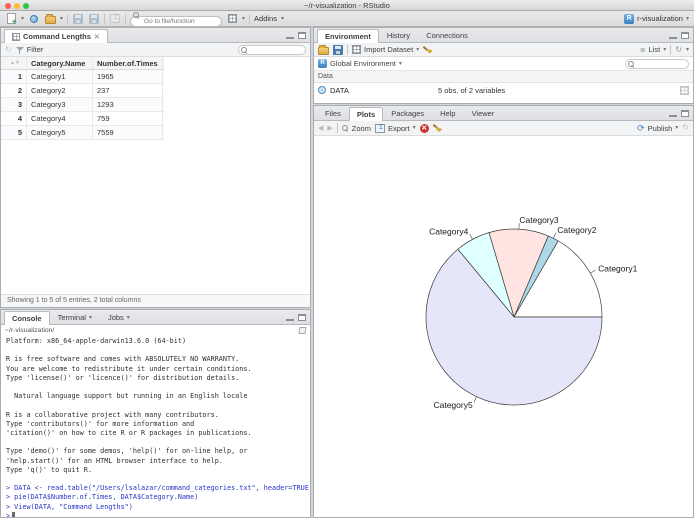  Describe the element at coordinates (14, 63) in the screenshot. I see `index-column-header: ▲▼` at that location.